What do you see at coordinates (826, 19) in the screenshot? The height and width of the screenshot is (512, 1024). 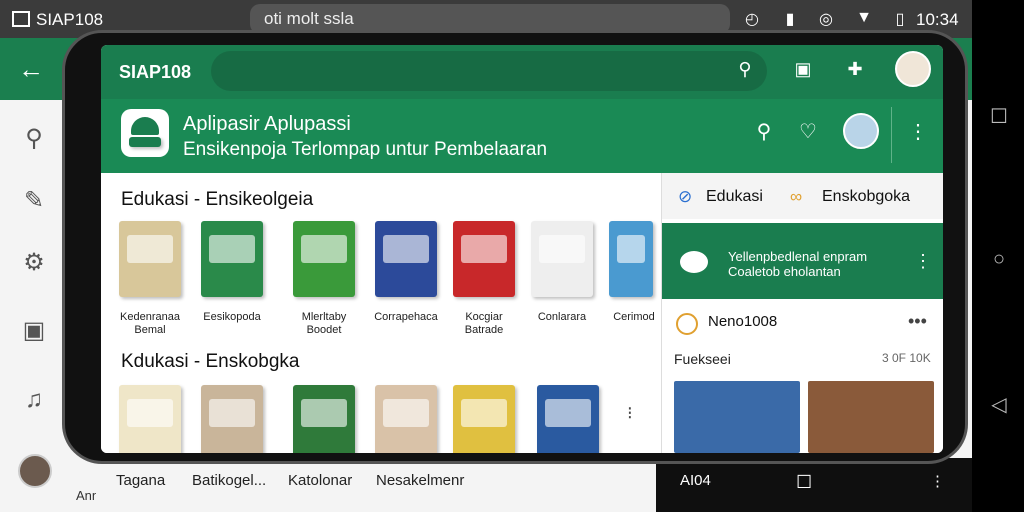 I see `sync-icon: ◎` at bounding box center [826, 19].